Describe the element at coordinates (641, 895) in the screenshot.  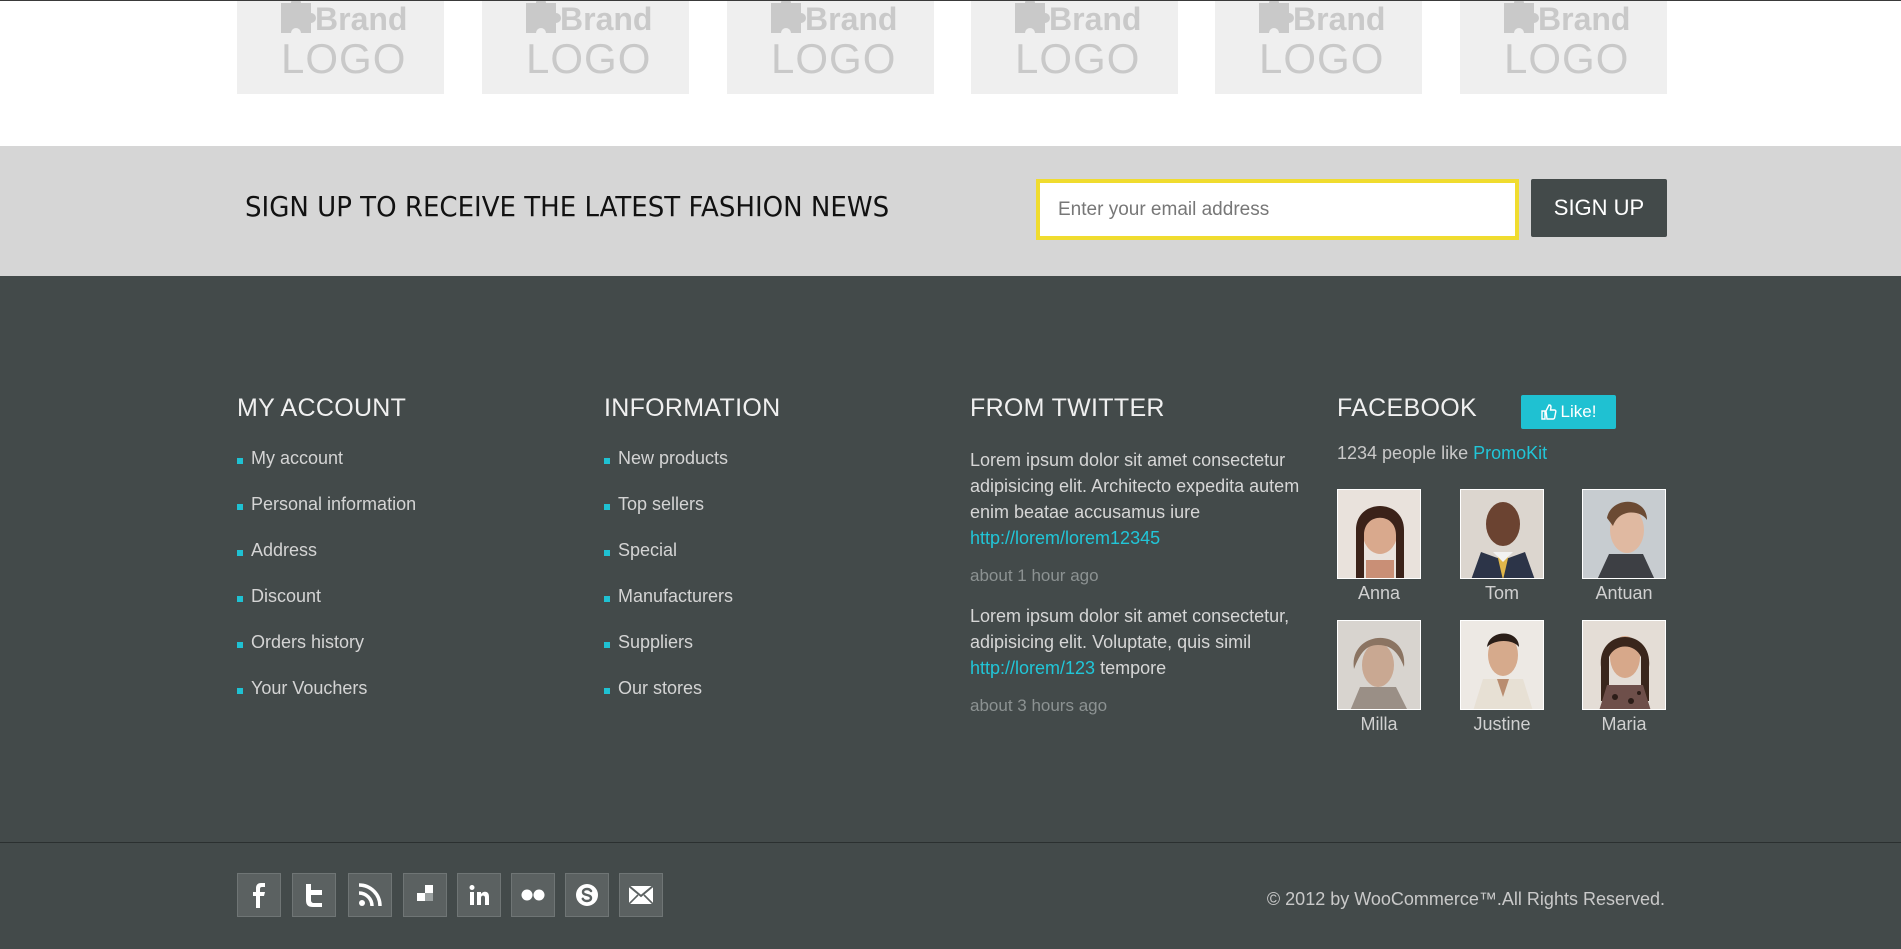
I see `email-icon` at that location.